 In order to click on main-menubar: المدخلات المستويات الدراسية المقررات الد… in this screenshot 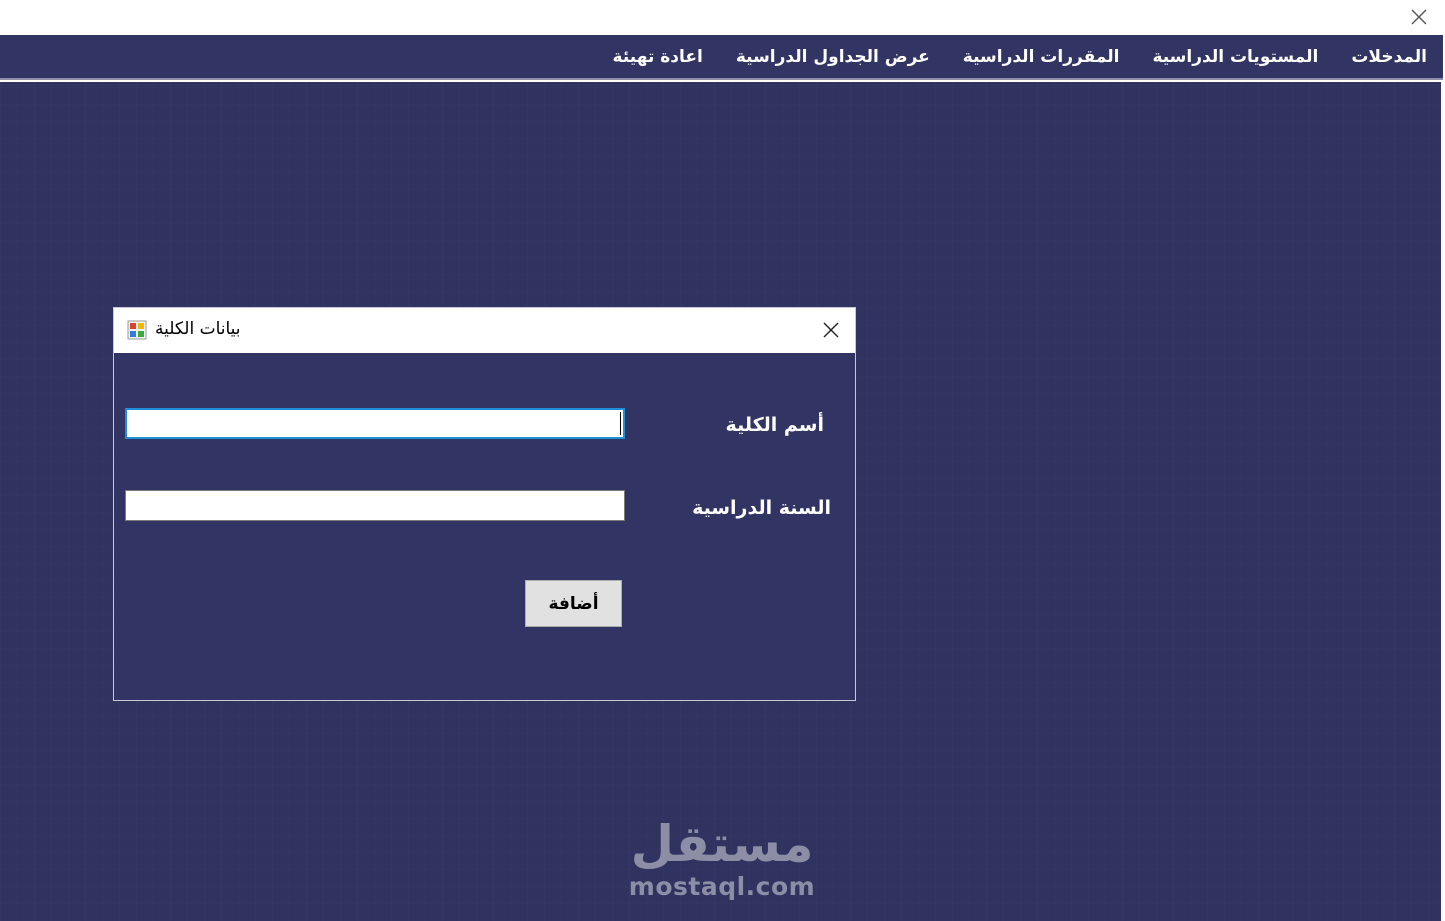, I will do `click(721, 57)`.